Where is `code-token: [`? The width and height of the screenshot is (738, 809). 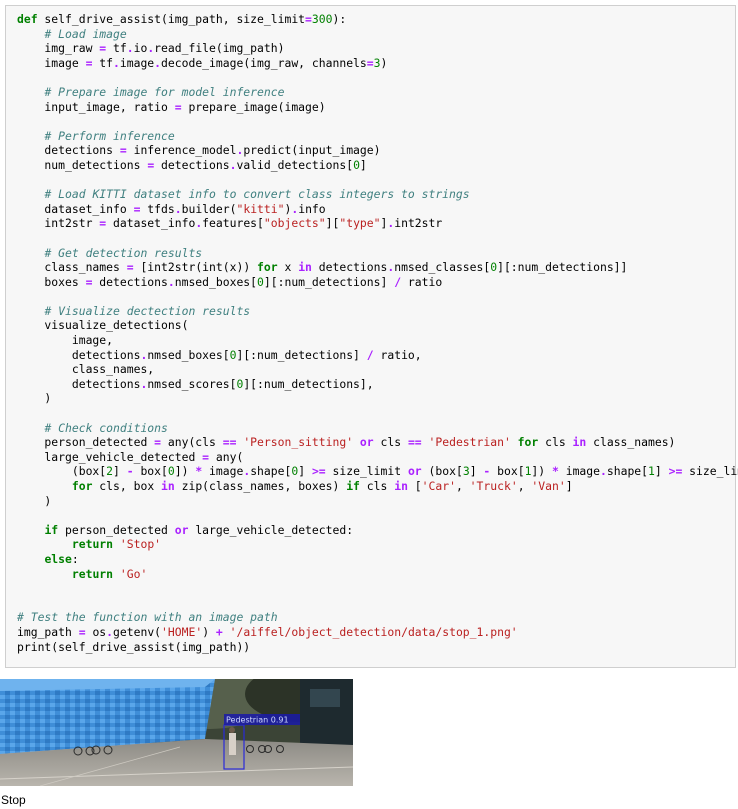
code-token: [ is located at coordinates (414, 486).